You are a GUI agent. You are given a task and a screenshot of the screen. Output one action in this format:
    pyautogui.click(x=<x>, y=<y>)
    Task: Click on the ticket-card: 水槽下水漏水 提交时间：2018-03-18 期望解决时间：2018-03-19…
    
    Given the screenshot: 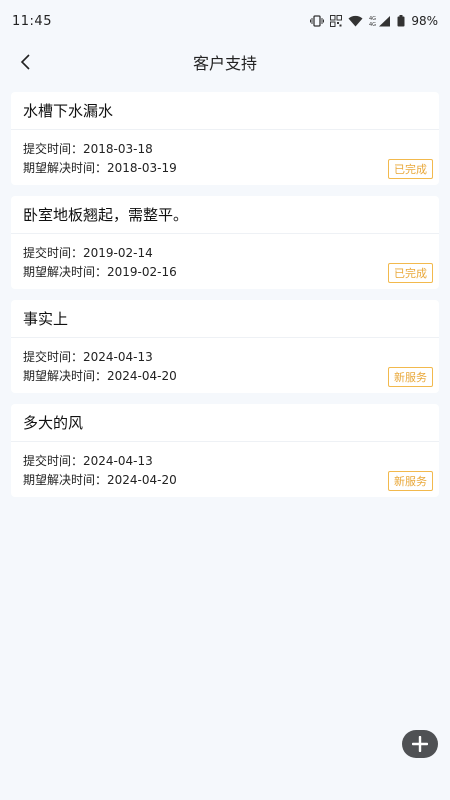 What is the action you would take?
    pyautogui.click(x=225, y=138)
    